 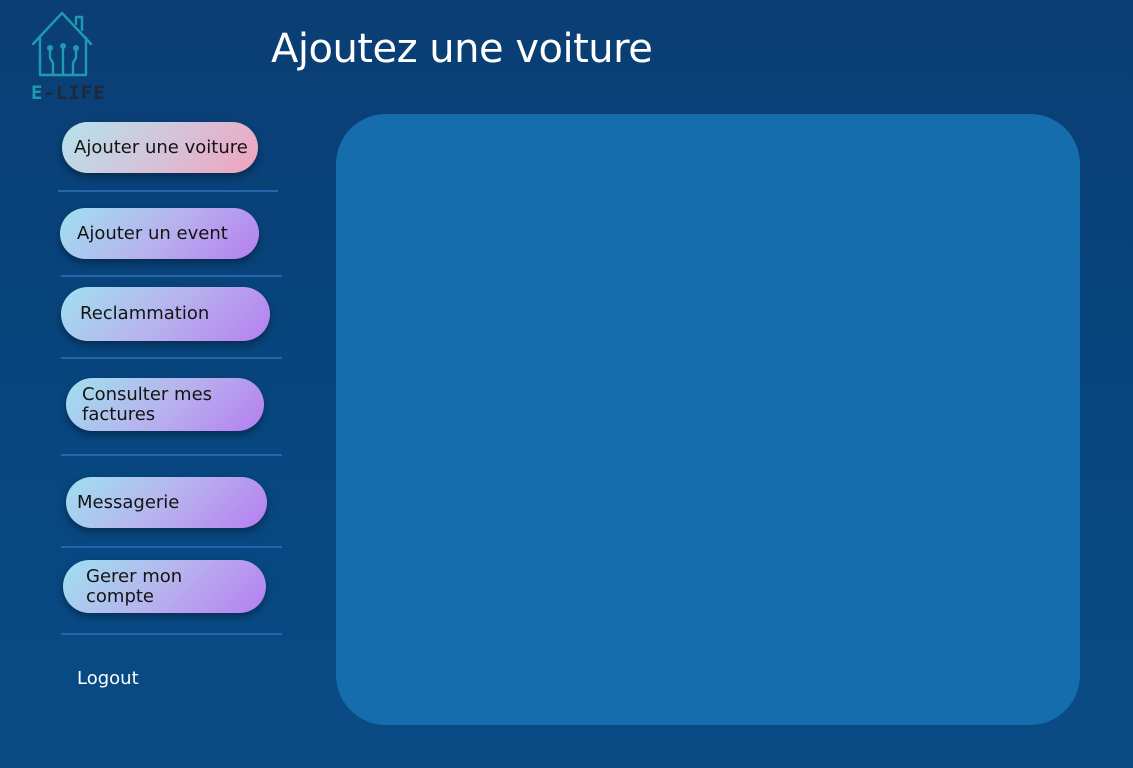 What do you see at coordinates (147, 404) in the screenshot?
I see `sidebar-item-label: Consulter mes factures` at bounding box center [147, 404].